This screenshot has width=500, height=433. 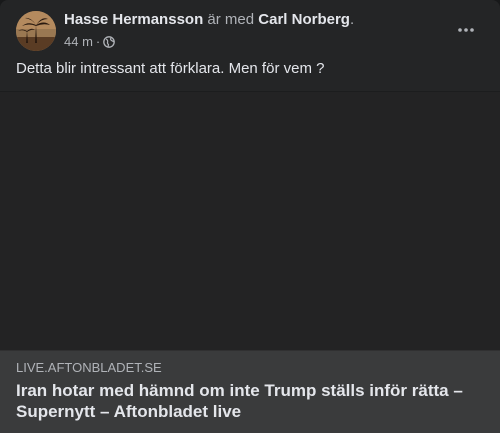 What do you see at coordinates (304, 19) in the screenshot?
I see `tagged-name: Carl Norberg` at bounding box center [304, 19].